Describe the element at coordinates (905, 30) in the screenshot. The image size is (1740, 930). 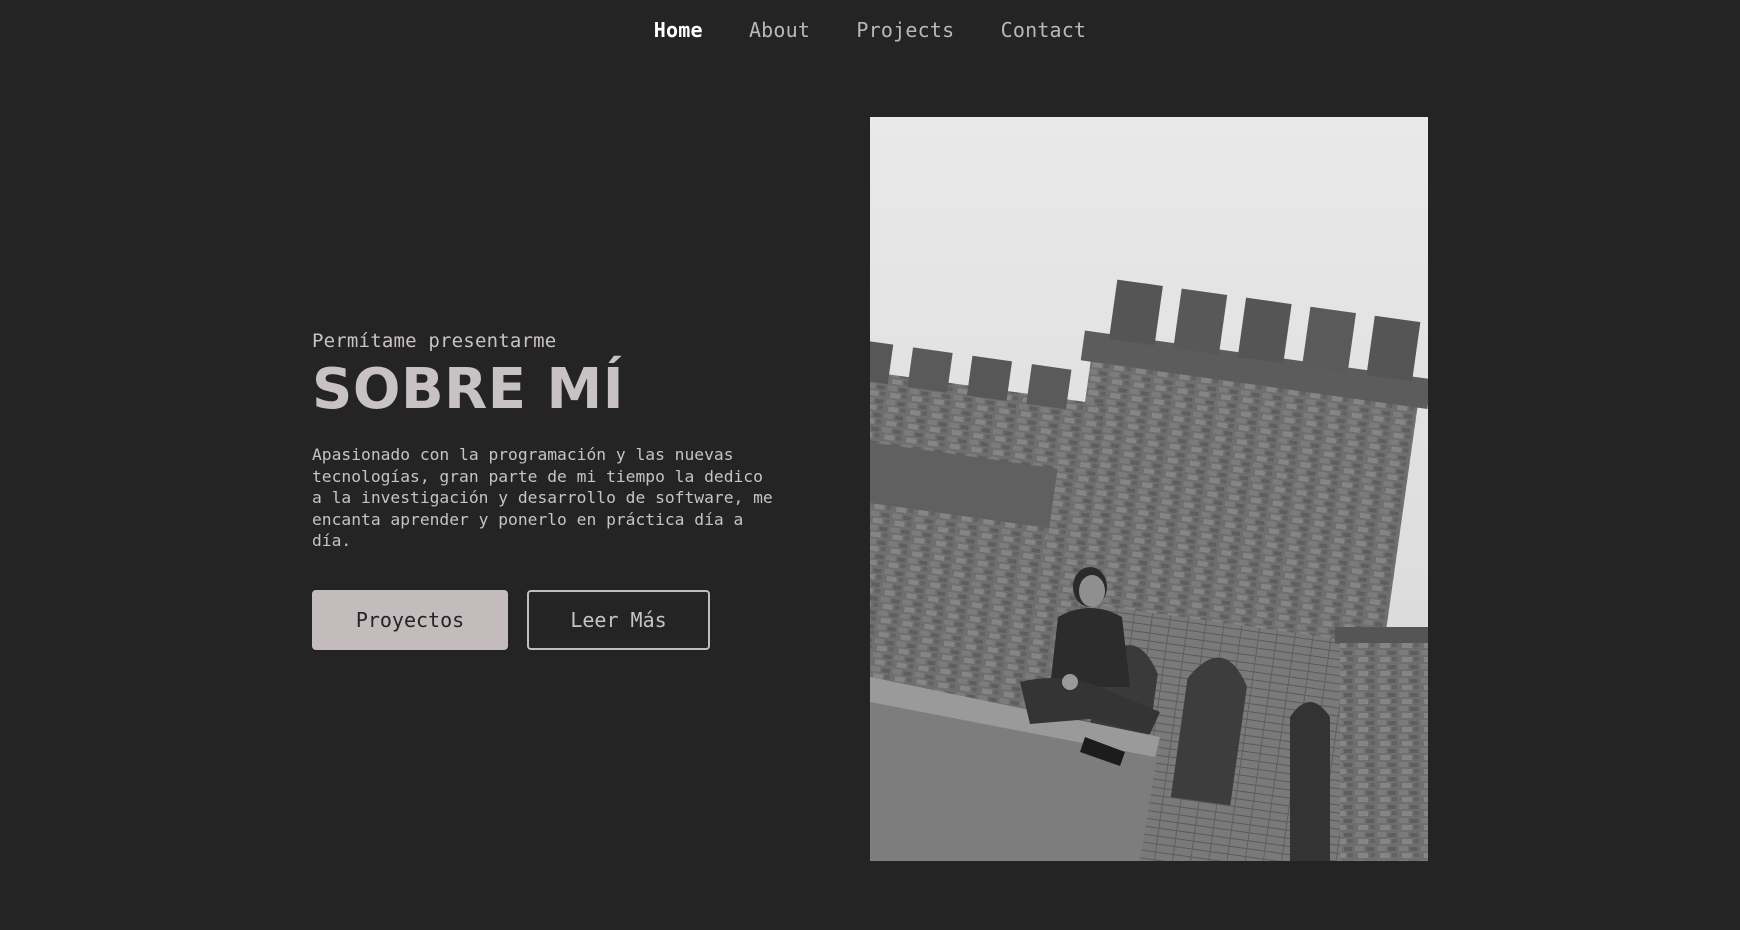
I see `nav-projects-link: Projects` at that location.